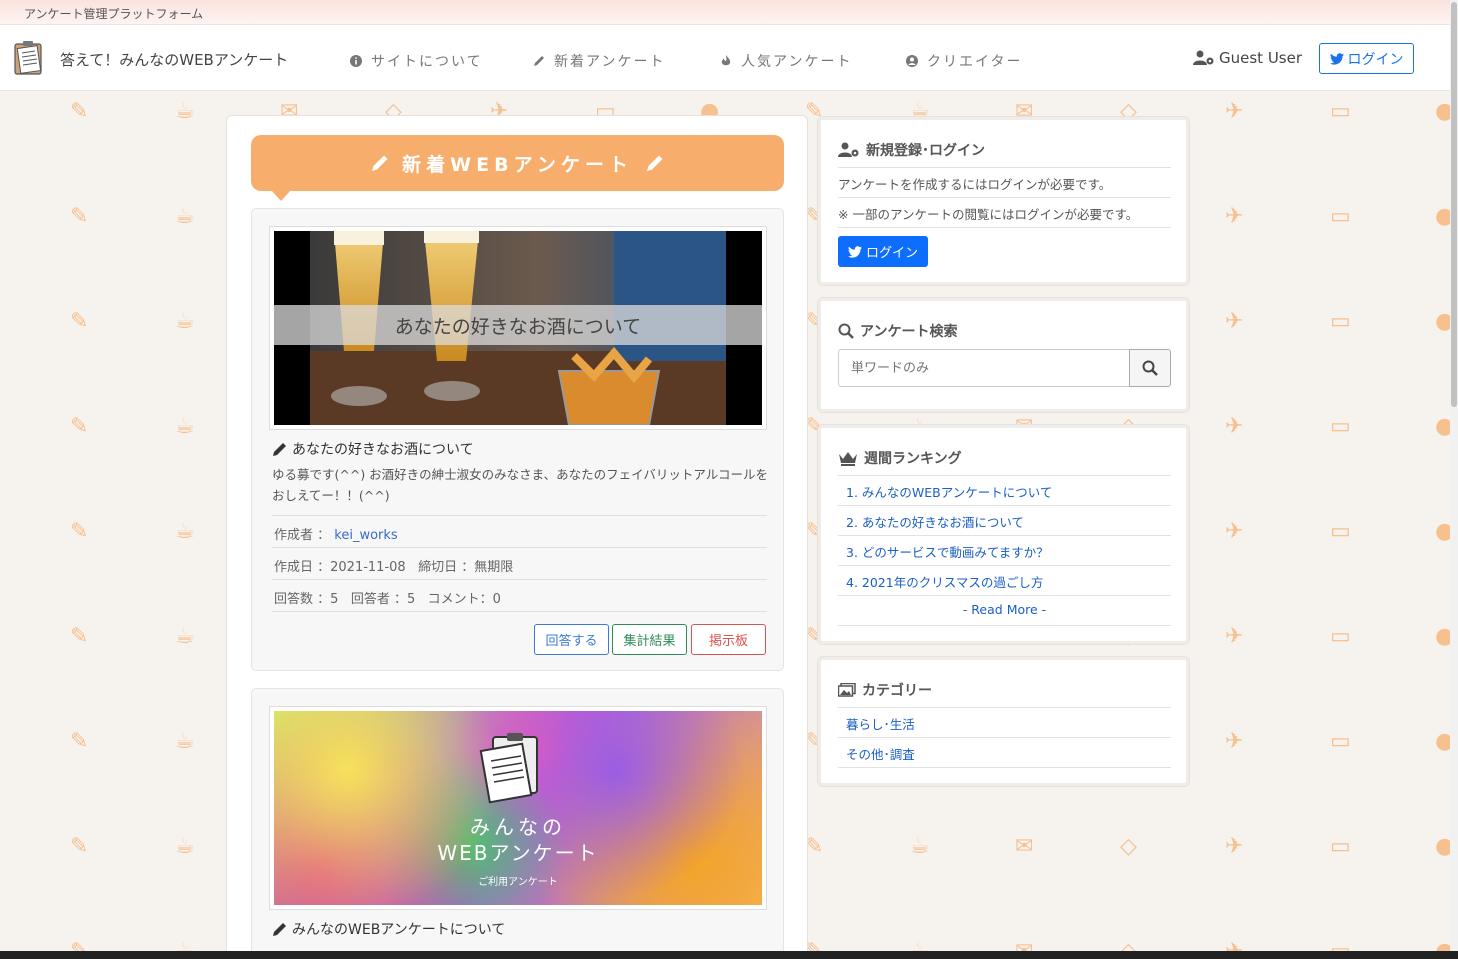 This screenshot has height=959, width=1458. I want to click on survey-title-text: みんなのWEBアンケートについて, so click(399, 930).